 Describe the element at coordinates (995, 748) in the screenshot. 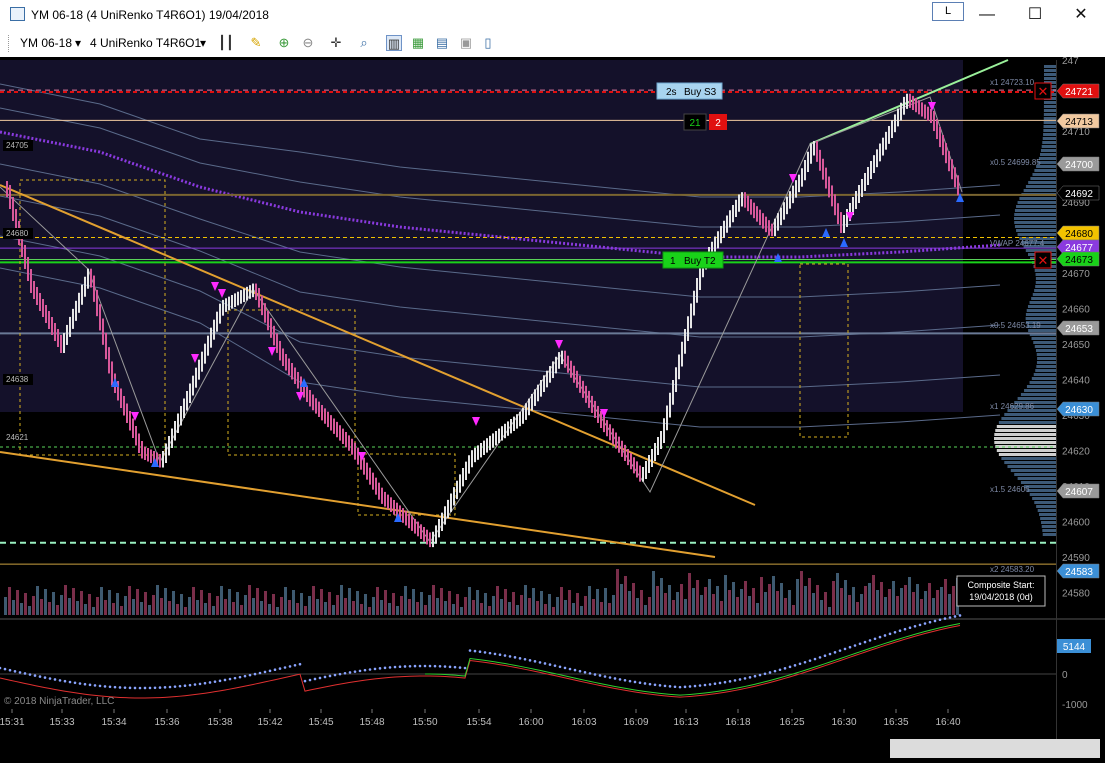

I see `horizontal-scrollbar` at that location.